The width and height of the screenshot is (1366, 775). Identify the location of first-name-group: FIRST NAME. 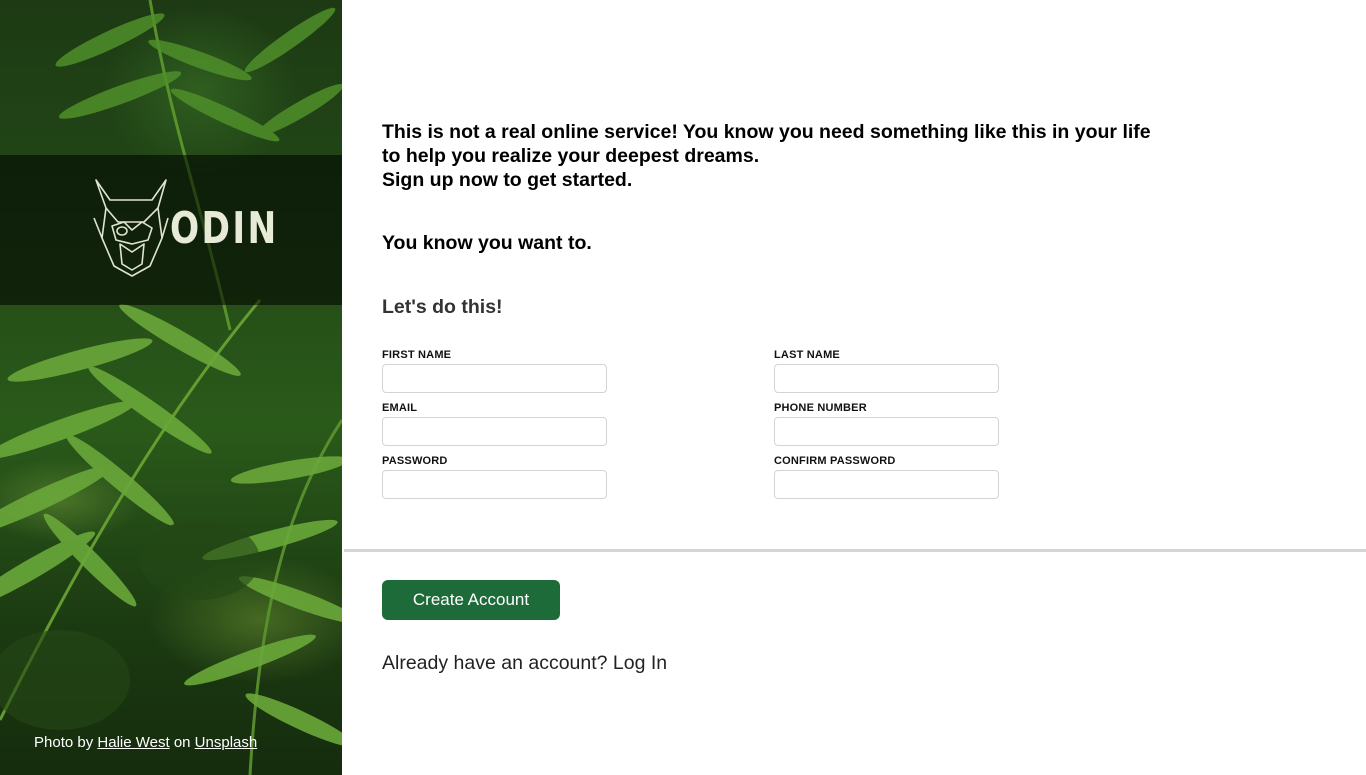
(494, 371).